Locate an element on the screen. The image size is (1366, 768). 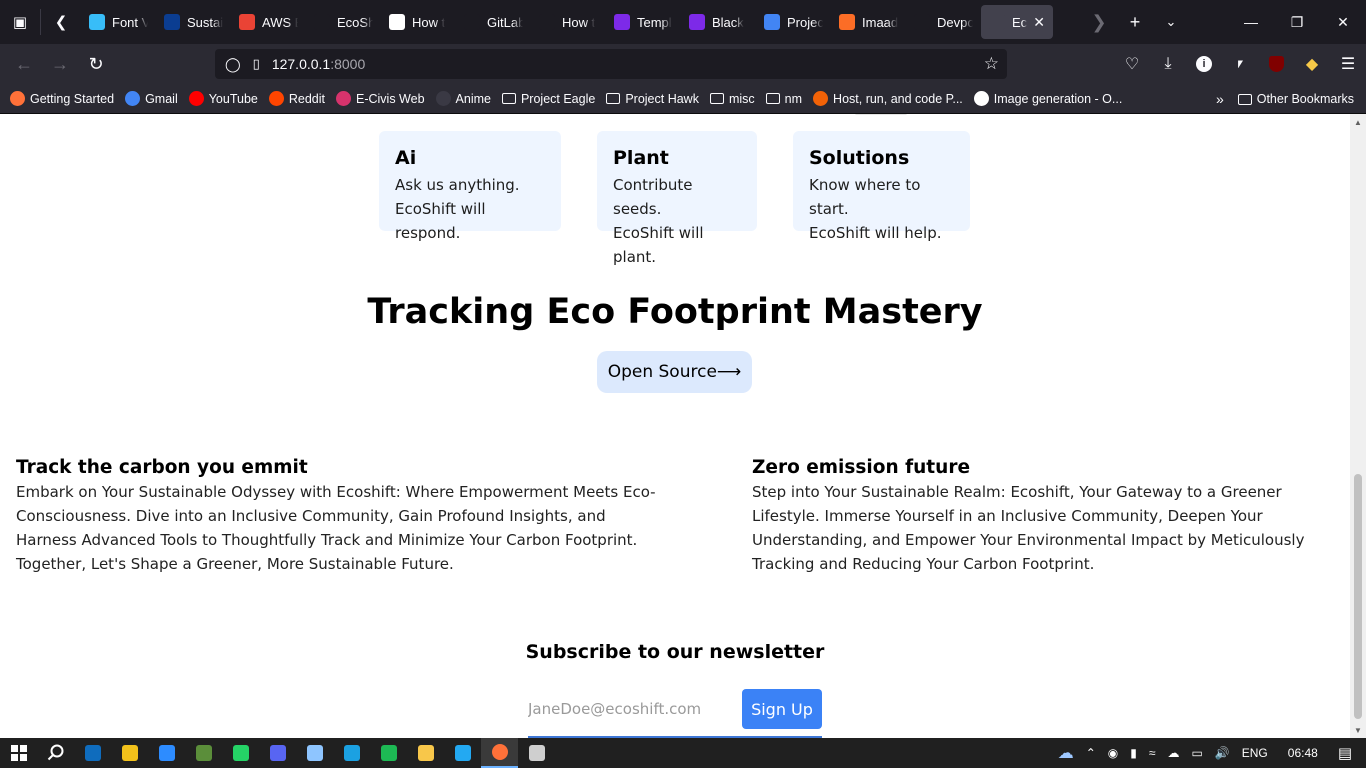
outlook-icon is located at coordinates (92, 753).